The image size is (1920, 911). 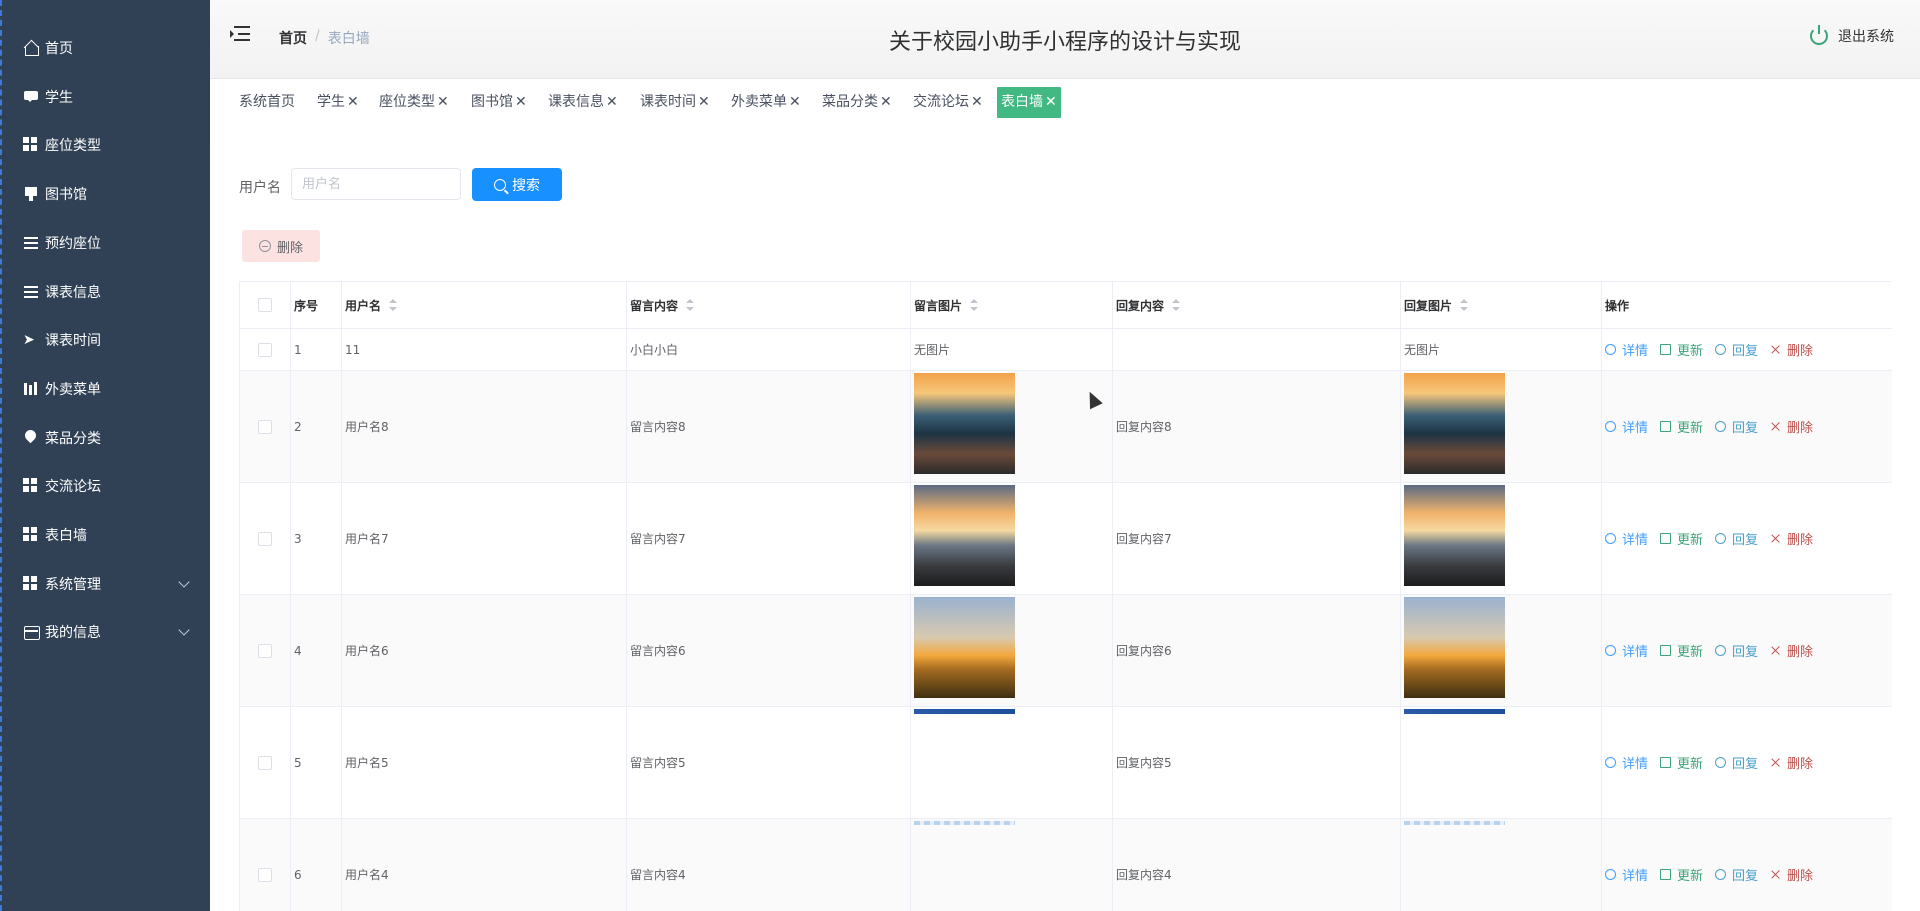 I want to click on sidebar-item-student: 学生, so click(x=106, y=97).